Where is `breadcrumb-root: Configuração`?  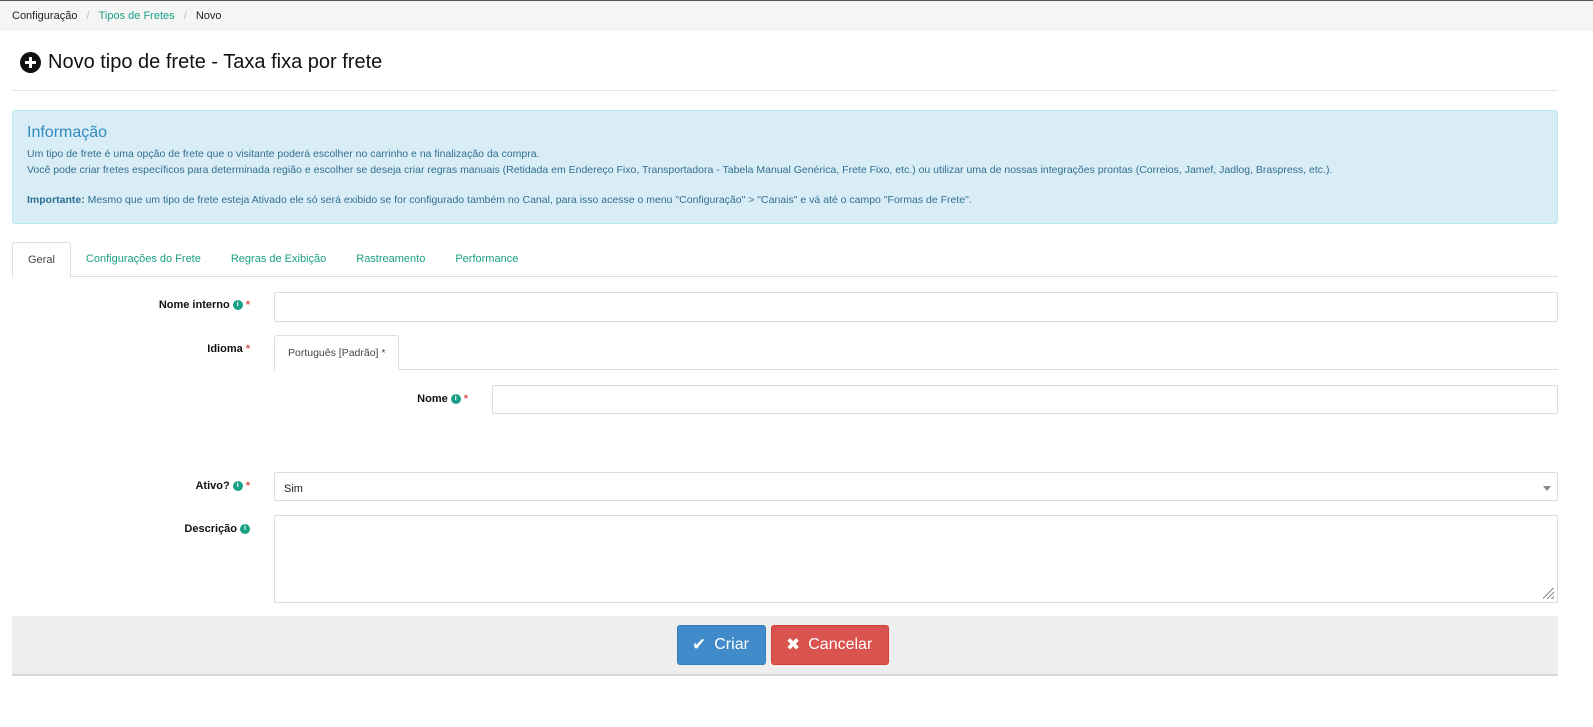 breadcrumb-root: Configuração is located at coordinates (45, 16).